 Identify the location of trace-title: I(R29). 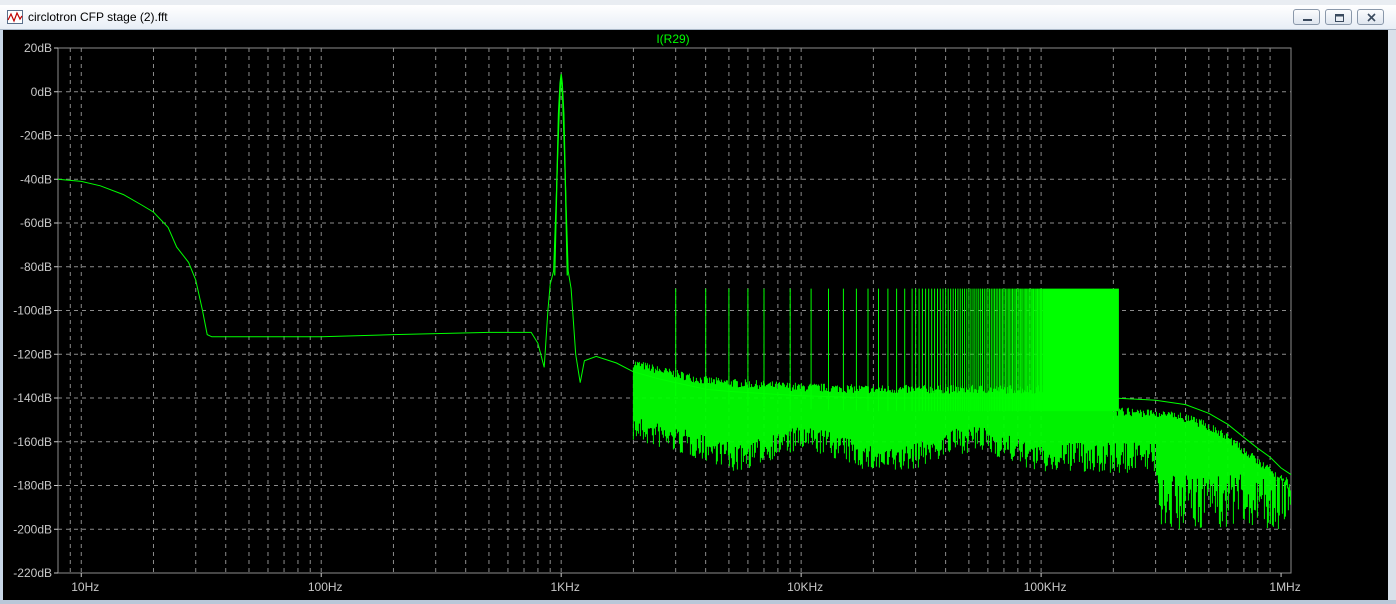
(672, 39).